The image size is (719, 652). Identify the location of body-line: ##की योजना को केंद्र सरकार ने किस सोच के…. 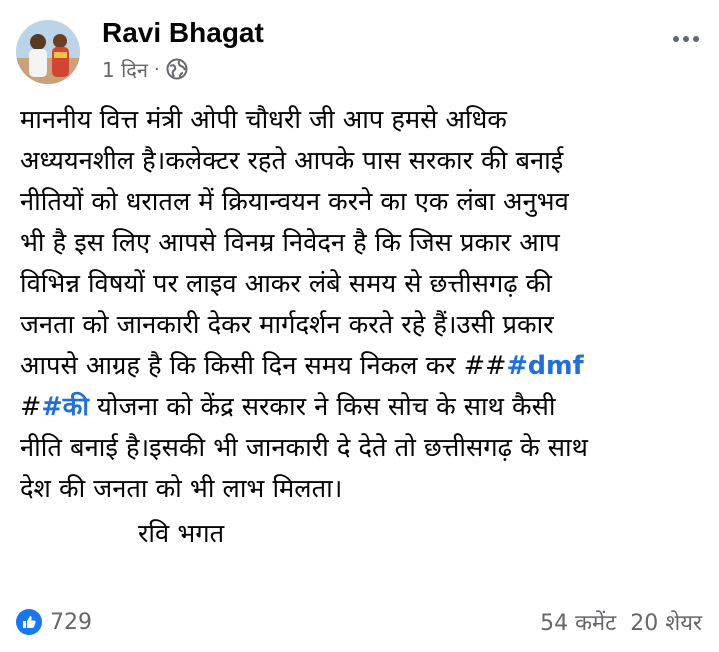
(365, 407).